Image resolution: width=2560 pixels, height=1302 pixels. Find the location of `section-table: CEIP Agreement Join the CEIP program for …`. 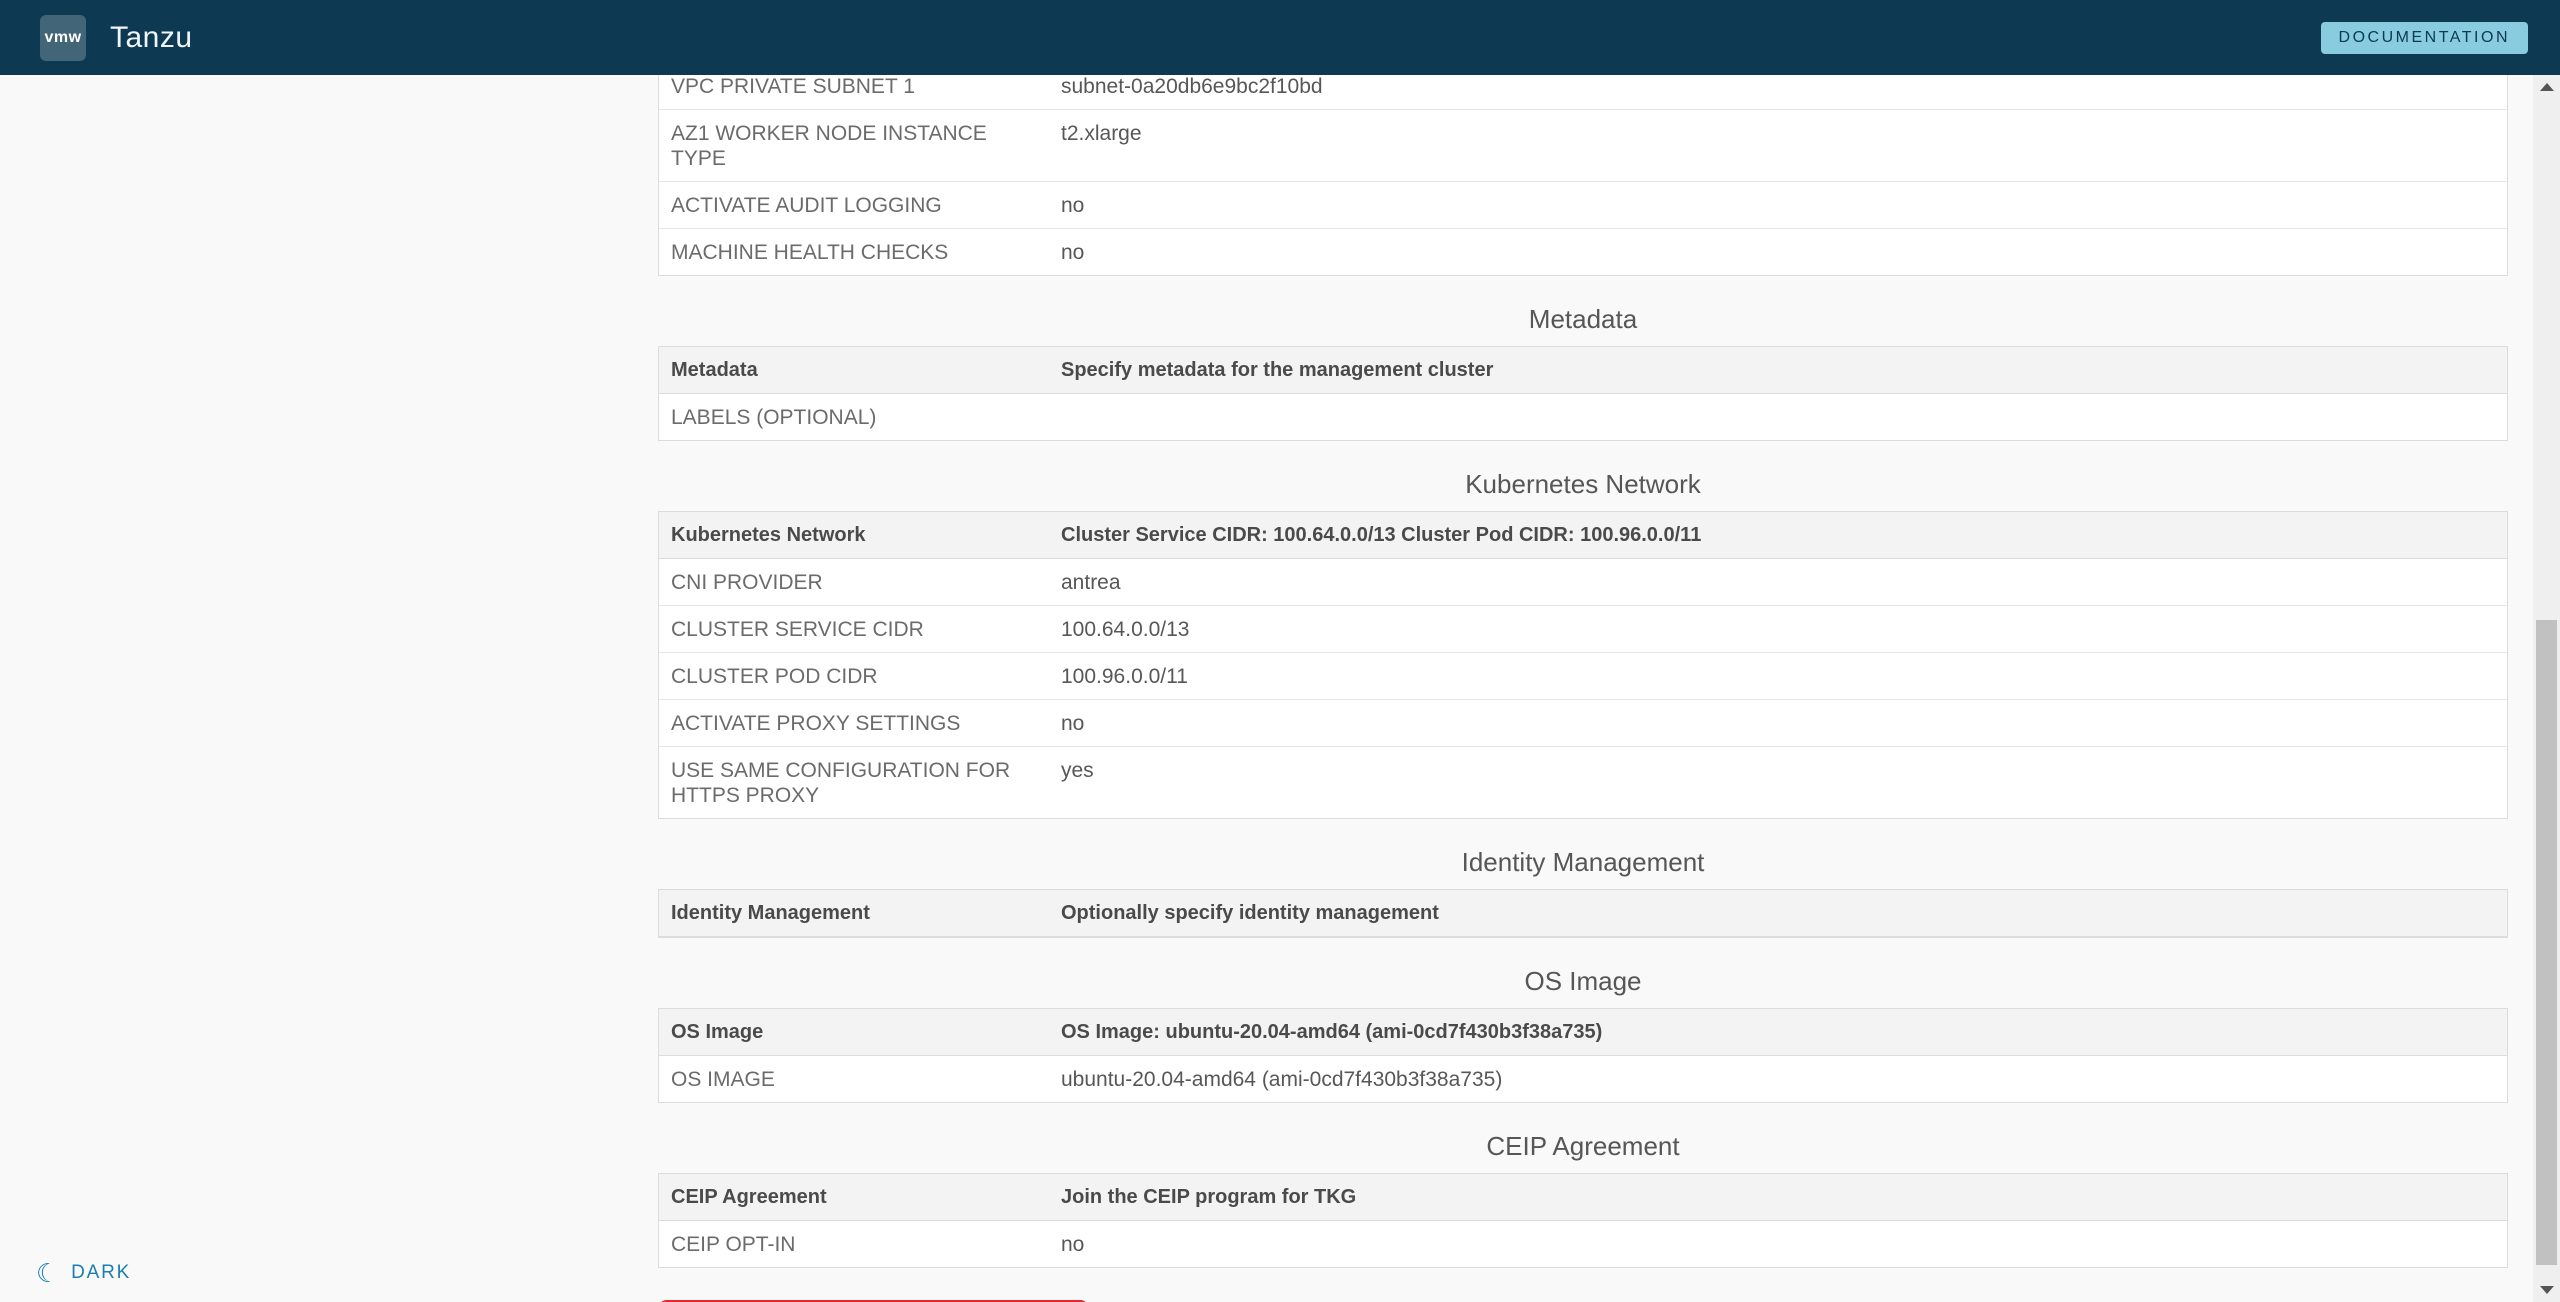

section-table: CEIP Agreement Join the CEIP program for … is located at coordinates (1583, 1220).